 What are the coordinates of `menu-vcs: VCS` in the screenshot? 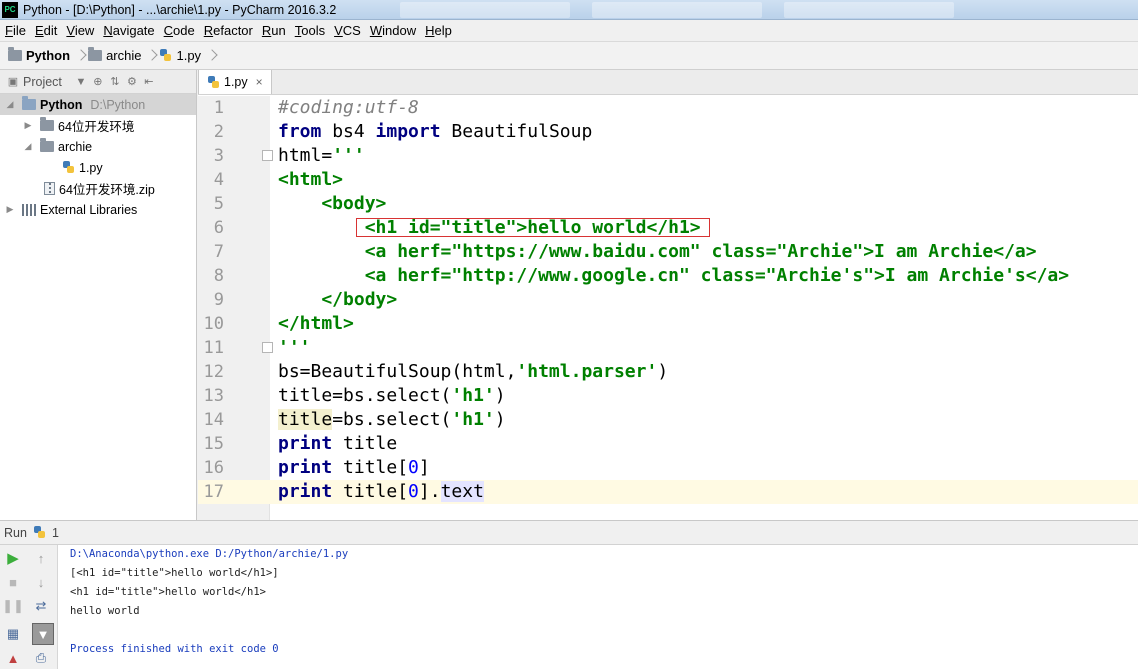 It's located at (347, 30).